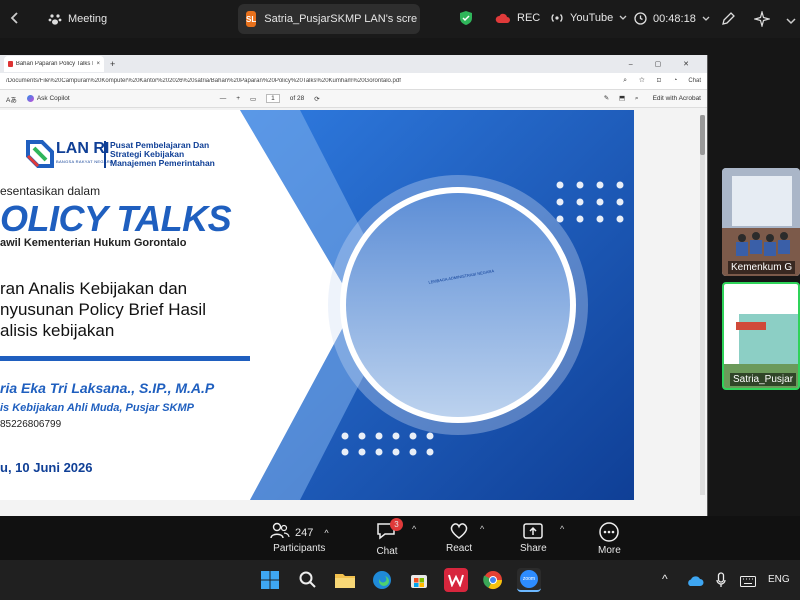  I want to click on participant-gallery: Kemenkum G Satria_Pusjar, so click(761, 280).